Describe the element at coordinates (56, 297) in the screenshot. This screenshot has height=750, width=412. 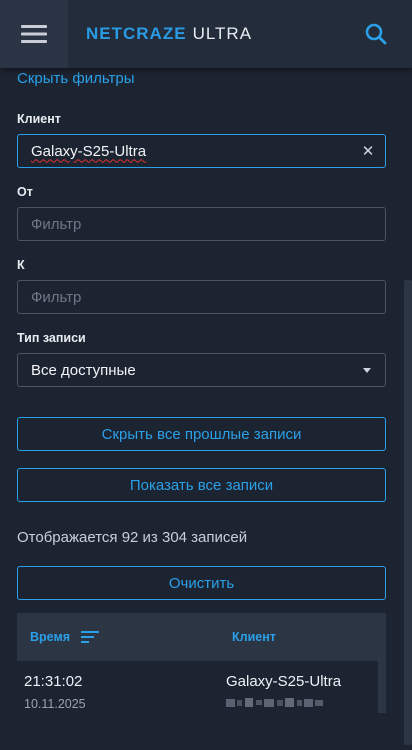
I see `to-input-placeholder: Фильтр` at that location.